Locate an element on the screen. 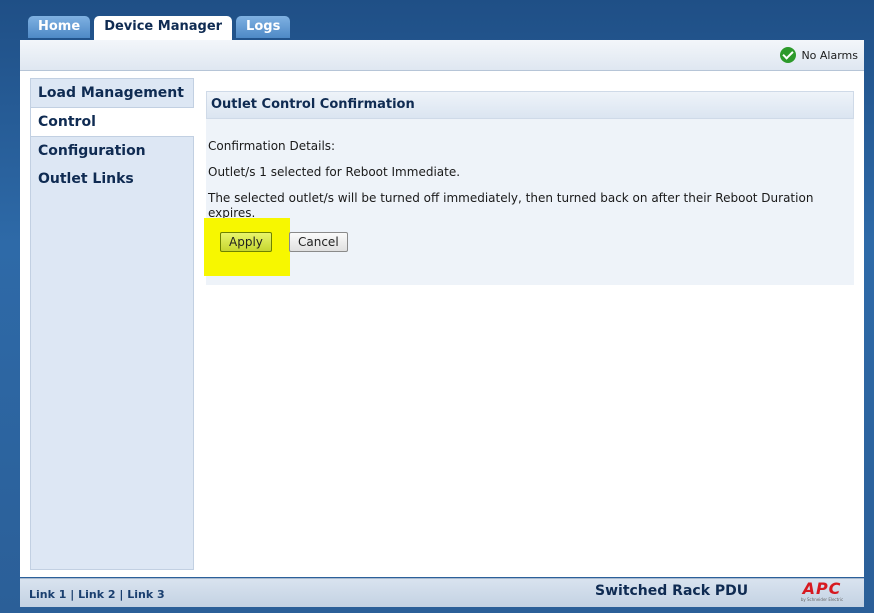  footer-link-1: Link 1 is located at coordinates (47, 594).